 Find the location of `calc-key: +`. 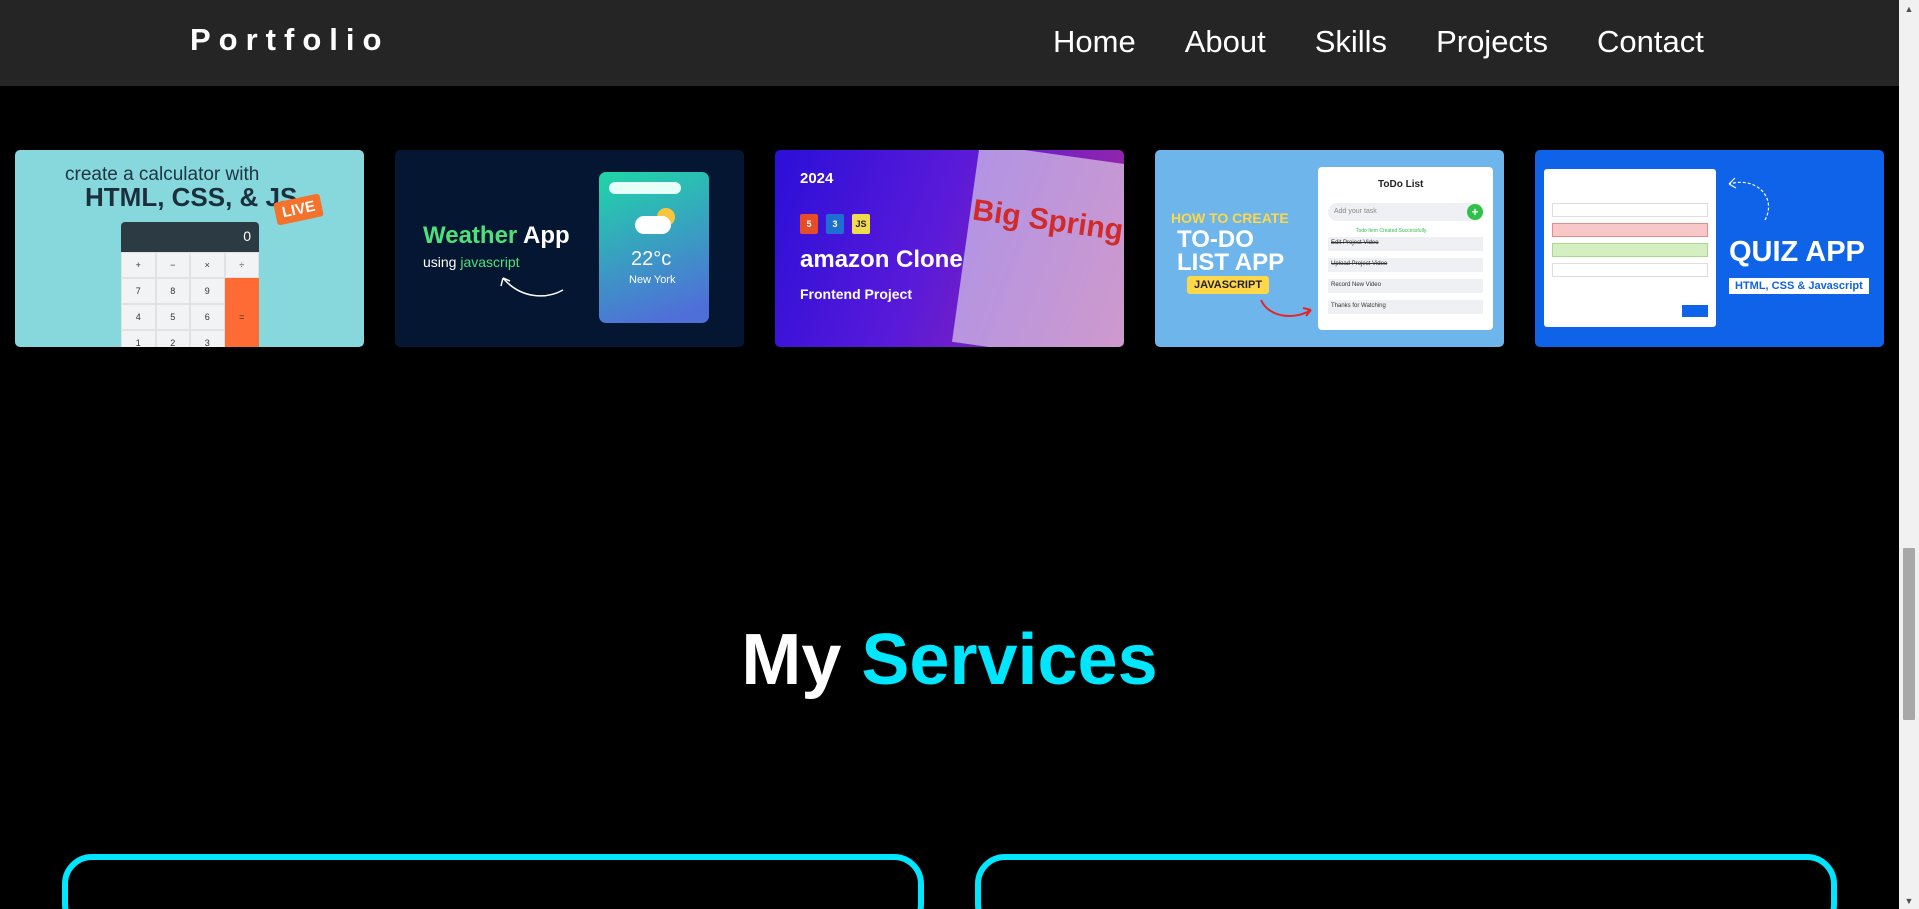

calc-key: + is located at coordinates (138, 265).